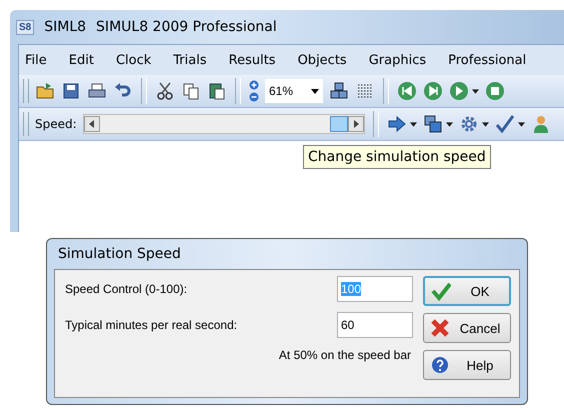 This screenshot has width=564, height=408. What do you see at coordinates (345, 355) in the screenshot?
I see `note-text: At 50% on the speed bar` at bounding box center [345, 355].